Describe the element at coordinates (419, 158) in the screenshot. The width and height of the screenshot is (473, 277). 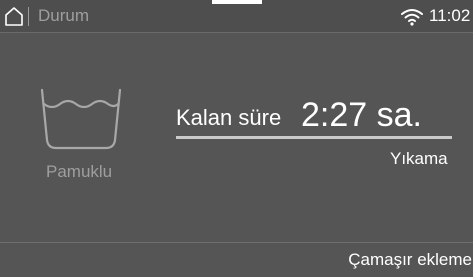
I see `program-phase: Yıkama` at that location.